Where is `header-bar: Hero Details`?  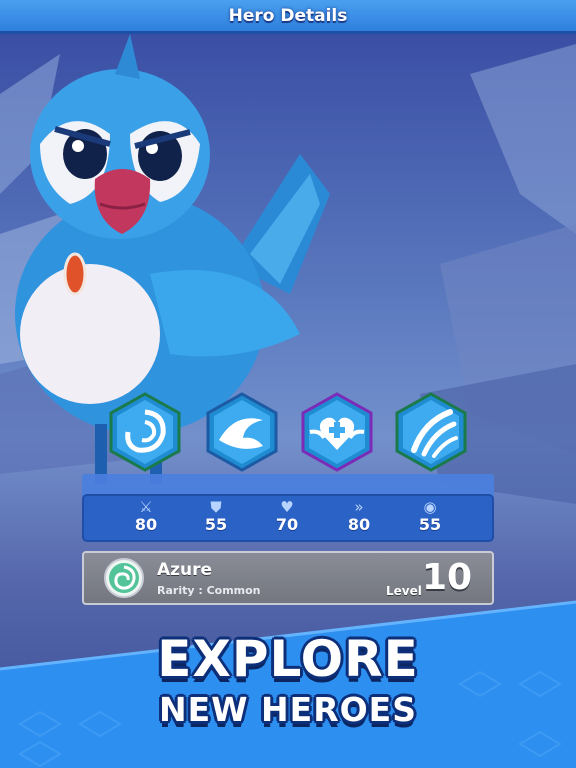 header-bar: Hero Details is located at coordinates (288, 17).